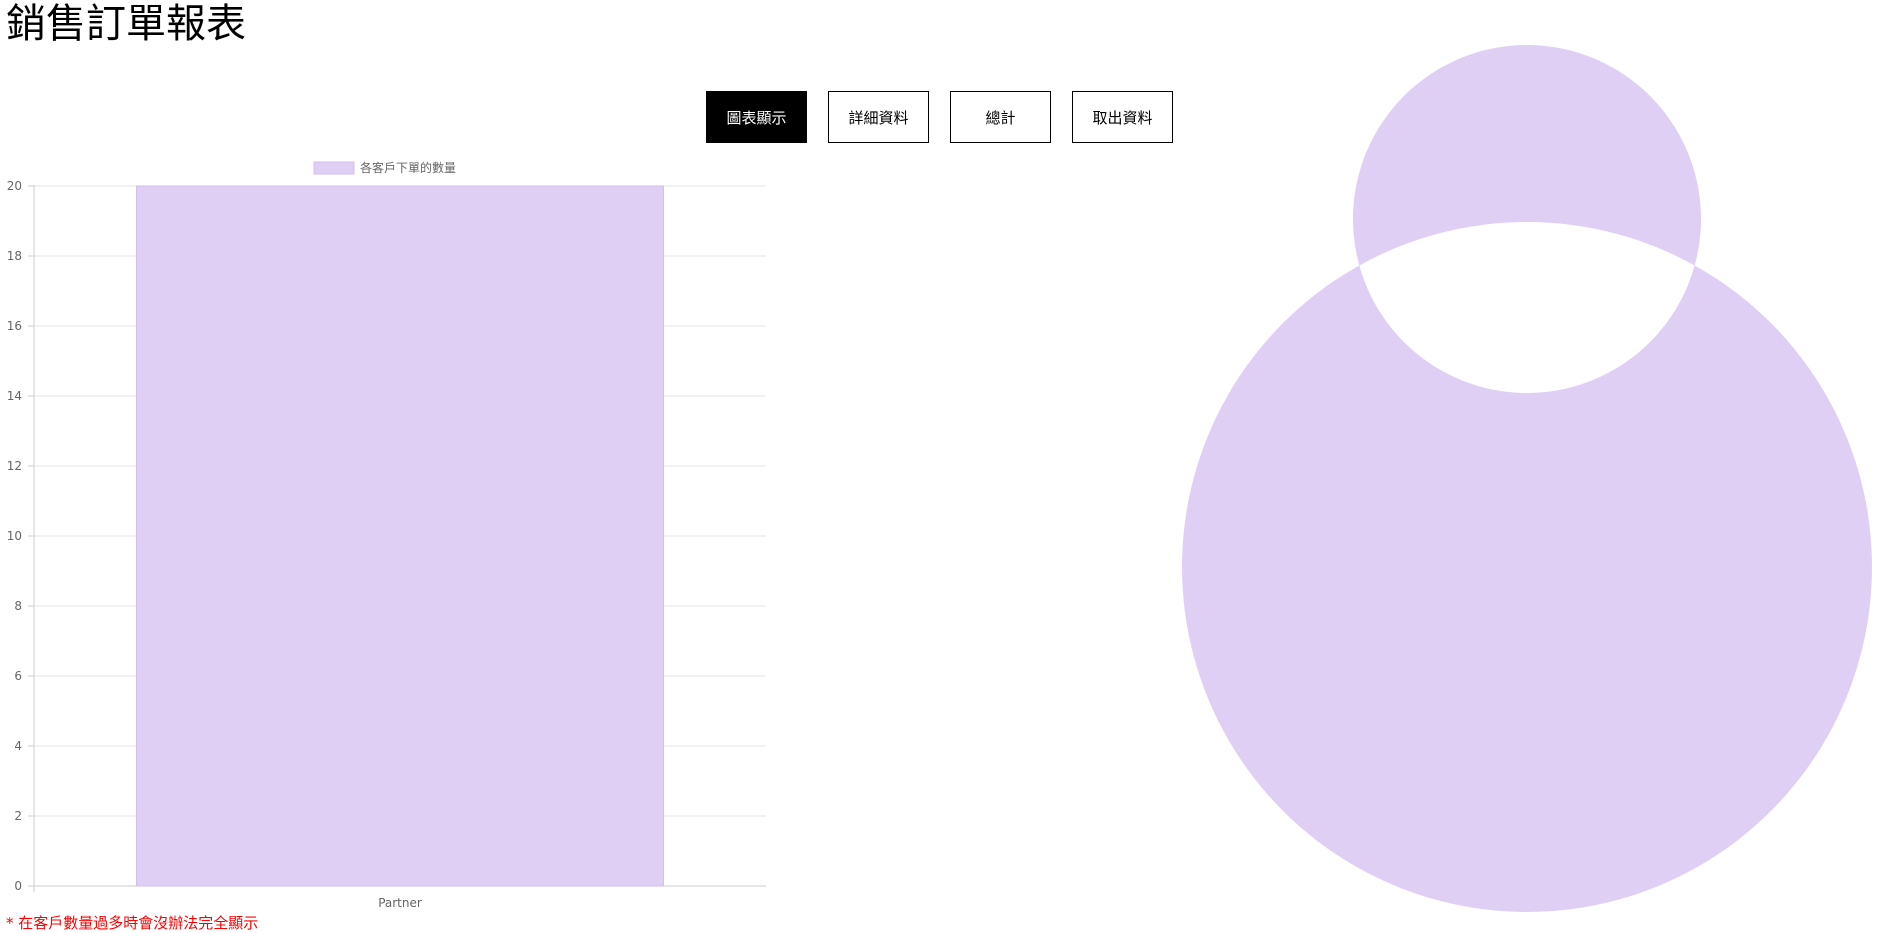 This screenshot has height=933, width=1879. I want to click on display-limit-note: * 在客戶數量過多時會沒辦法完全顯示, so click(132, 923).